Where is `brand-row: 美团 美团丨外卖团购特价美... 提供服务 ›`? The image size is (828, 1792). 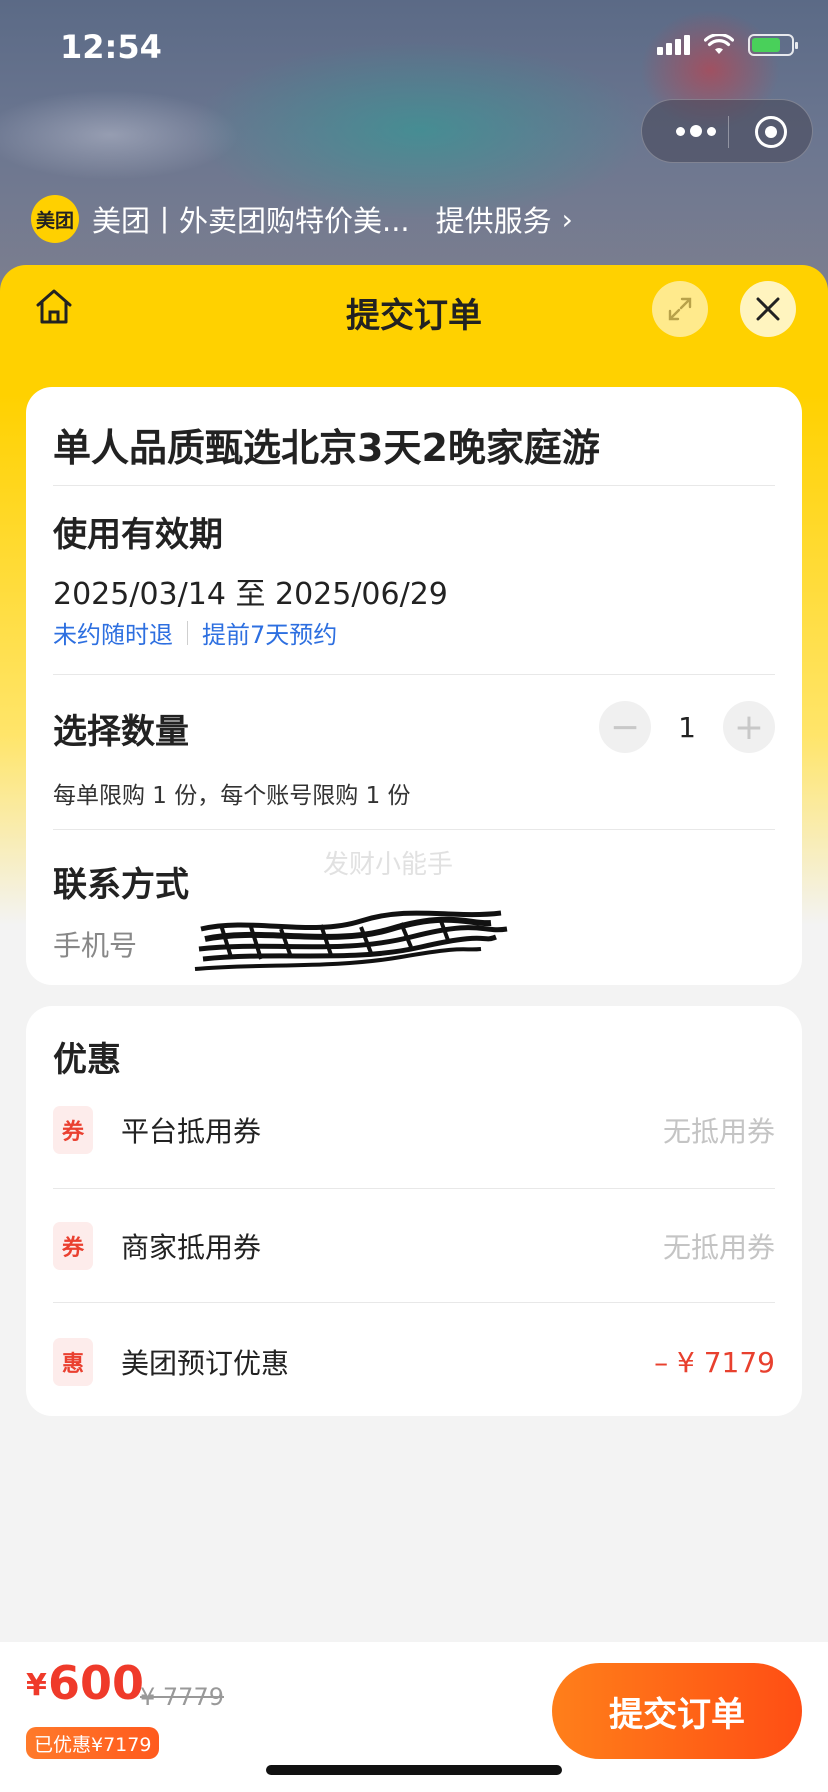
brand-row: 美团 美团丨外卖团购特价美... 提供服务 › is located at coordinates (302, 219).